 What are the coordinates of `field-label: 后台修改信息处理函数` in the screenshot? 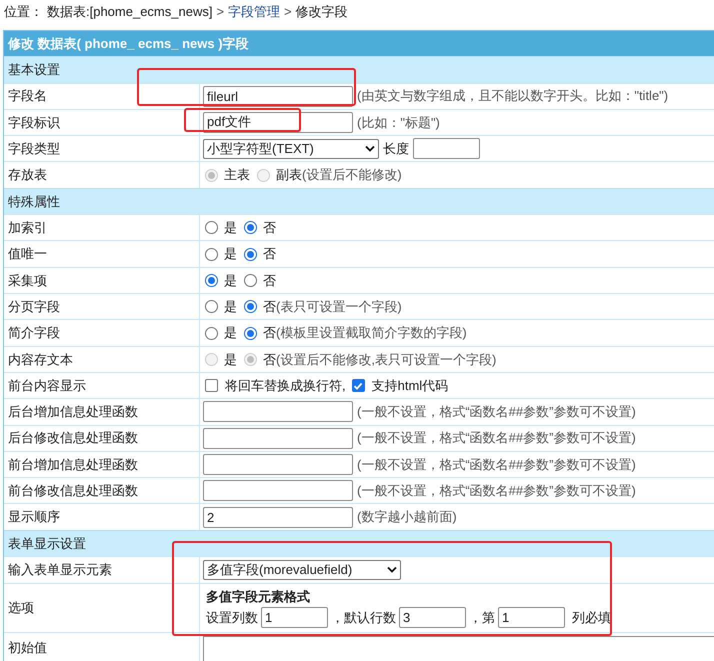 It's located at (73, 438).